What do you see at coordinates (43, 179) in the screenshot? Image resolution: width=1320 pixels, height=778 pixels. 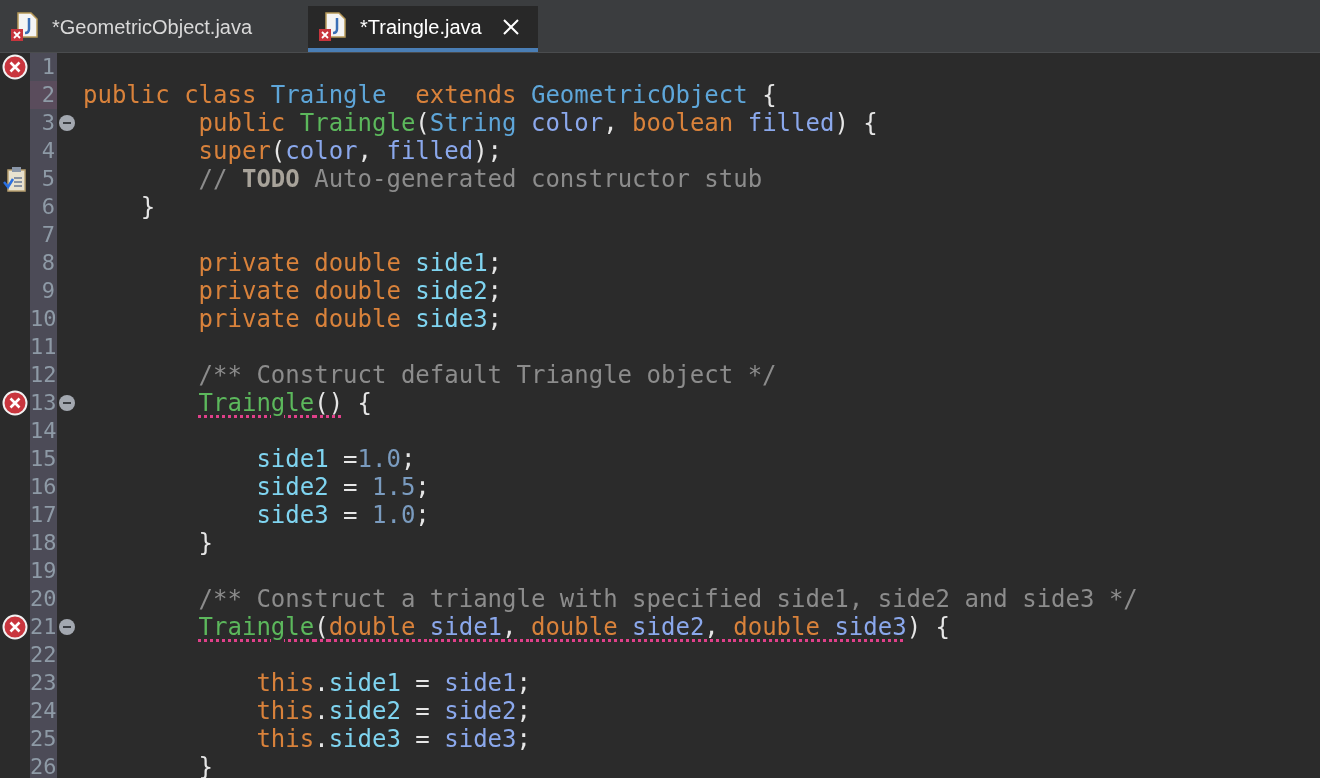 I see `line-number: 5` at bounding box center [43, 179].